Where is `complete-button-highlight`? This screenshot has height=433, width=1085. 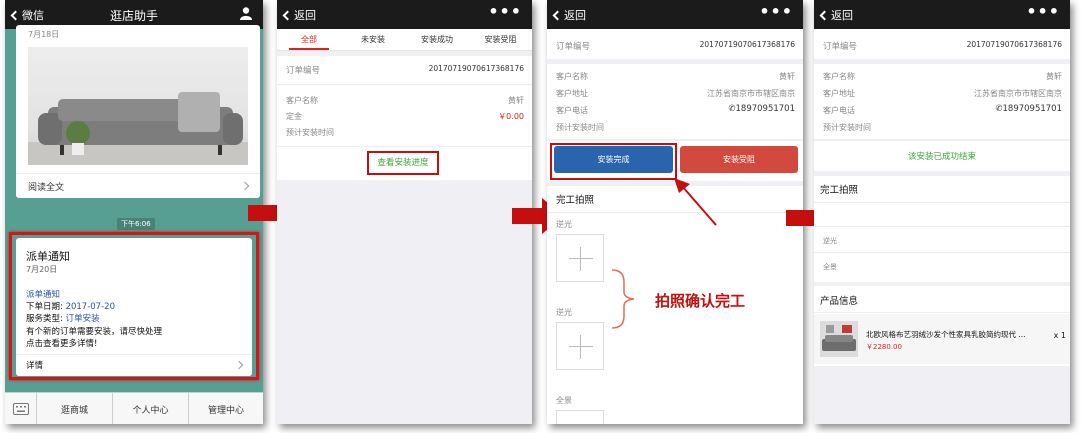
complete-button-highlight is located at coordinates (613, 161).